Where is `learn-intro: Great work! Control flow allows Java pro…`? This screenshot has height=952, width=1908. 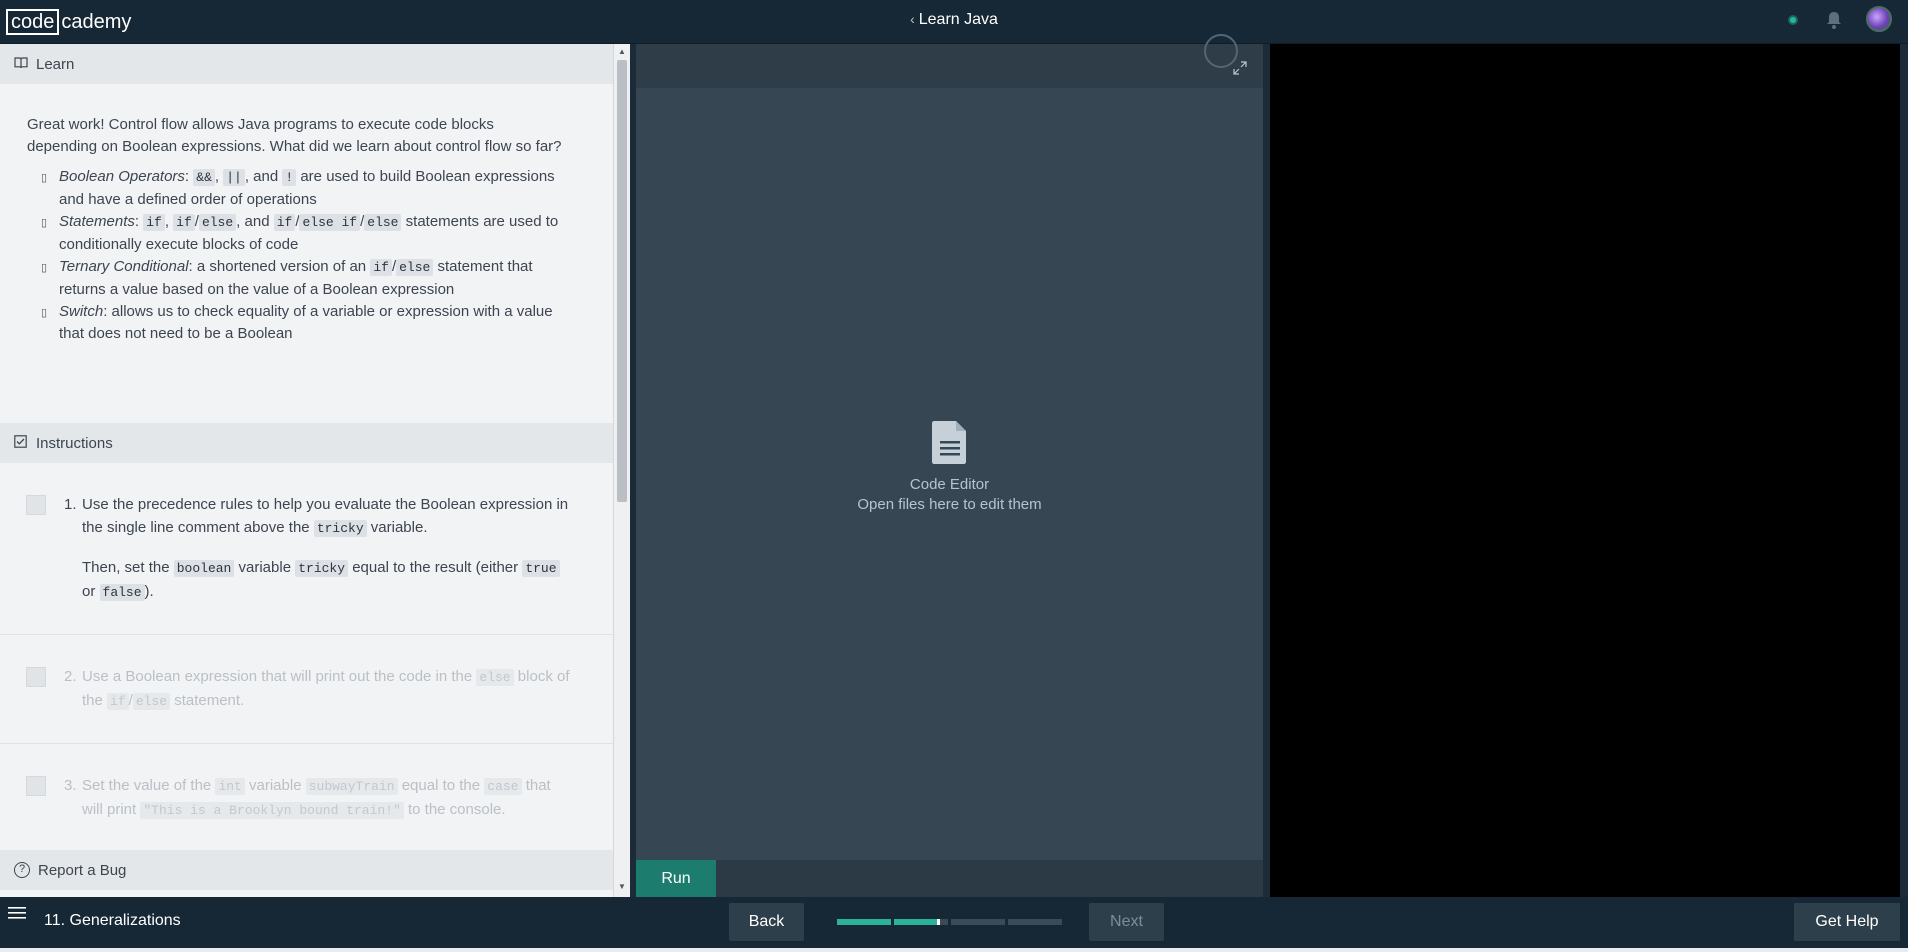 learn-intro: Great work! Control flow allows Java pro… is located at coordinates (294, 135).